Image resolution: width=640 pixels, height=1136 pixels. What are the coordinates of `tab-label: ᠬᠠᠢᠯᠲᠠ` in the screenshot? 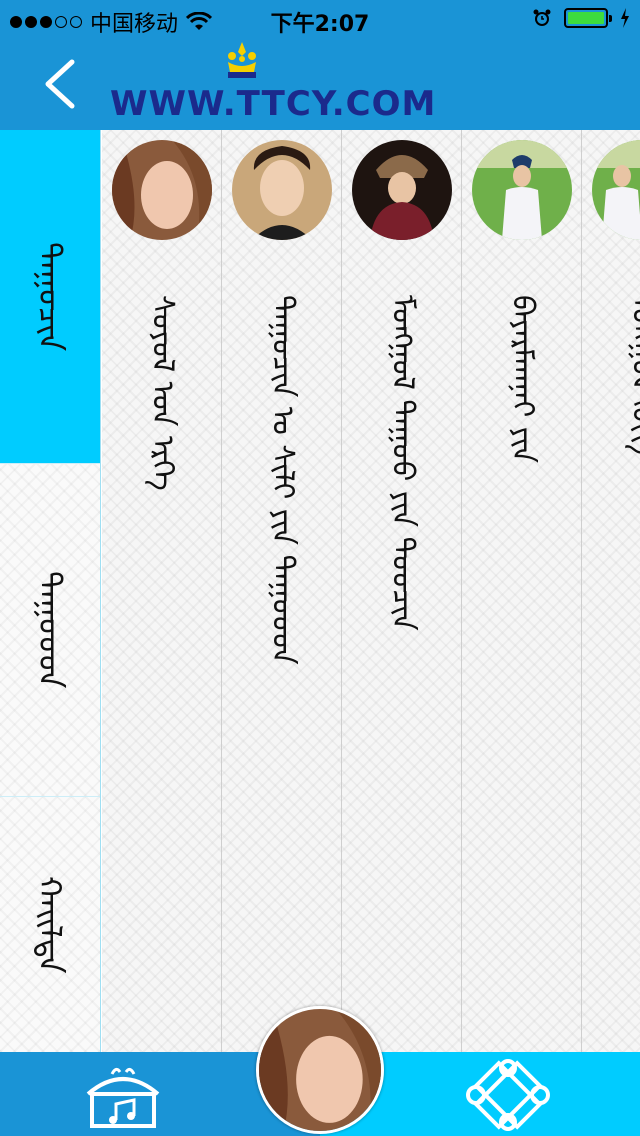 It's located at (50, 924).